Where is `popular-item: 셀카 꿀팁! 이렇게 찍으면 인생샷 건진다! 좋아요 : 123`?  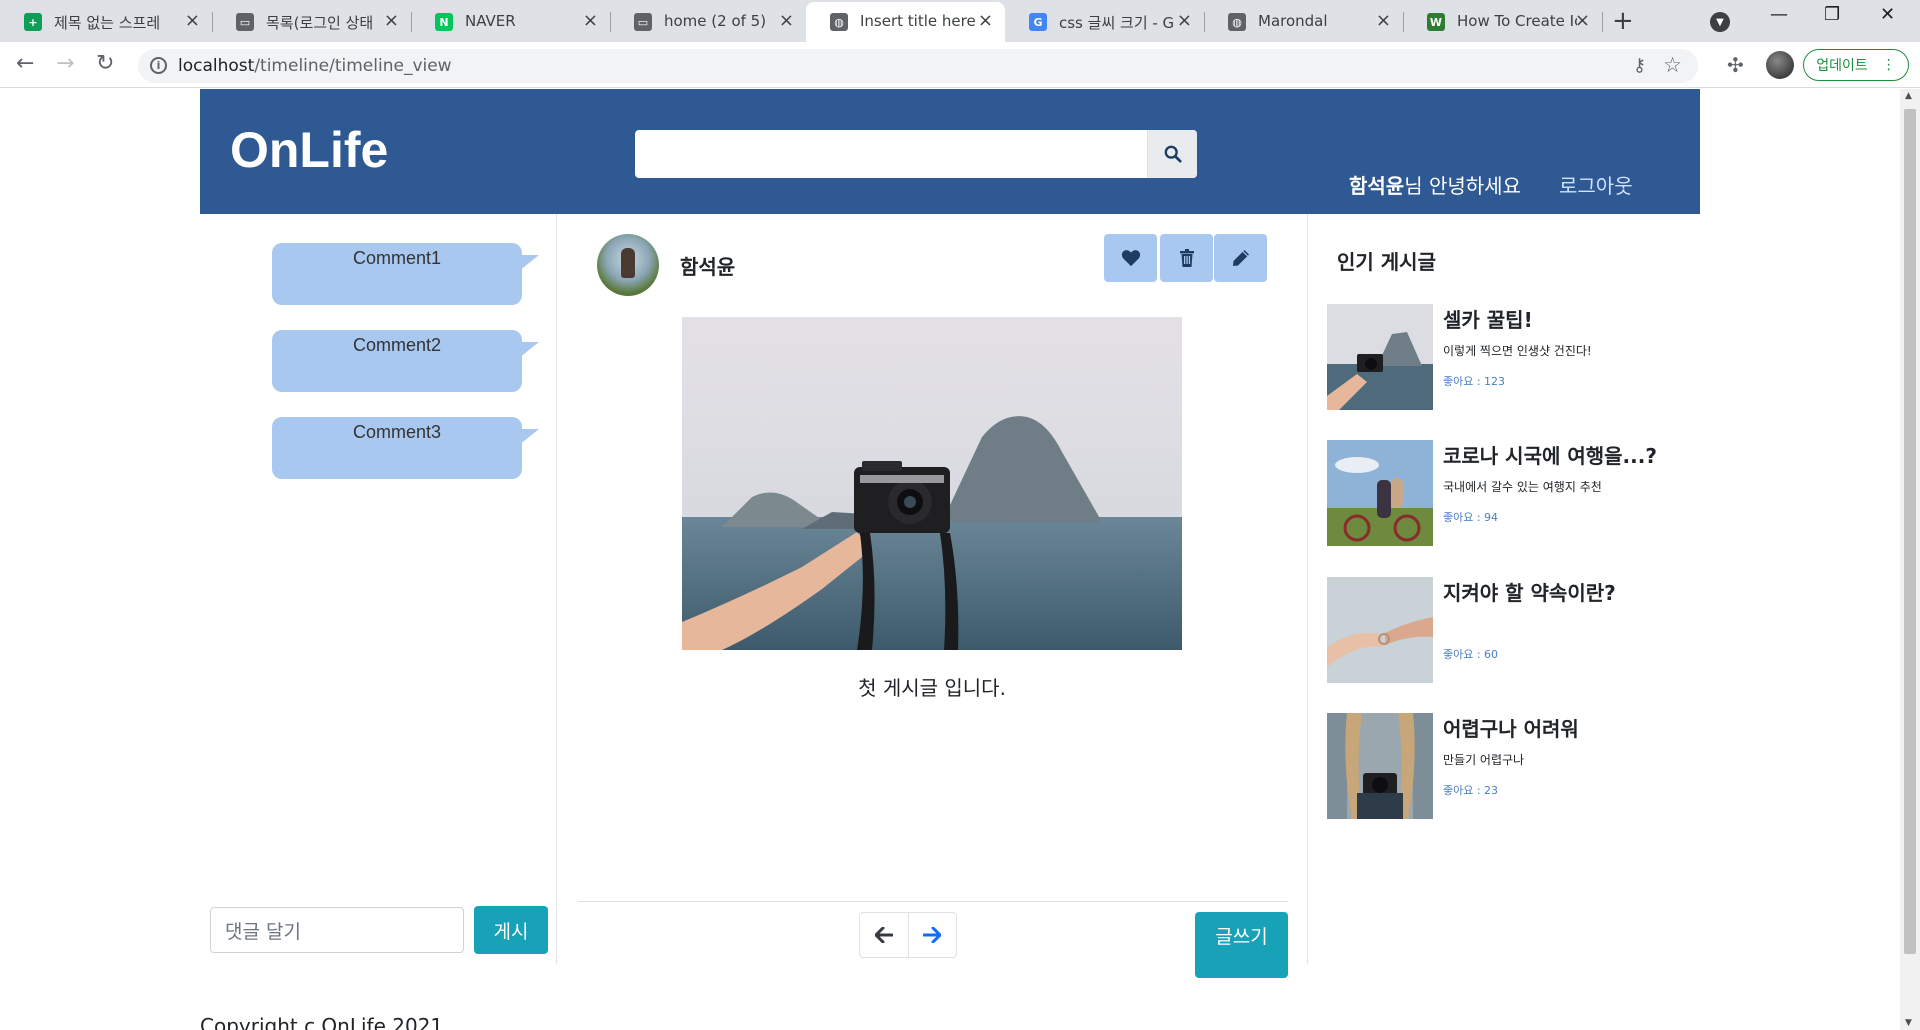 popular-item: 셀카 꿀팁! 이렇게 찍으면 인생샷 건진다! 좋아요 : 123 is located at coordinates (1512, 358).